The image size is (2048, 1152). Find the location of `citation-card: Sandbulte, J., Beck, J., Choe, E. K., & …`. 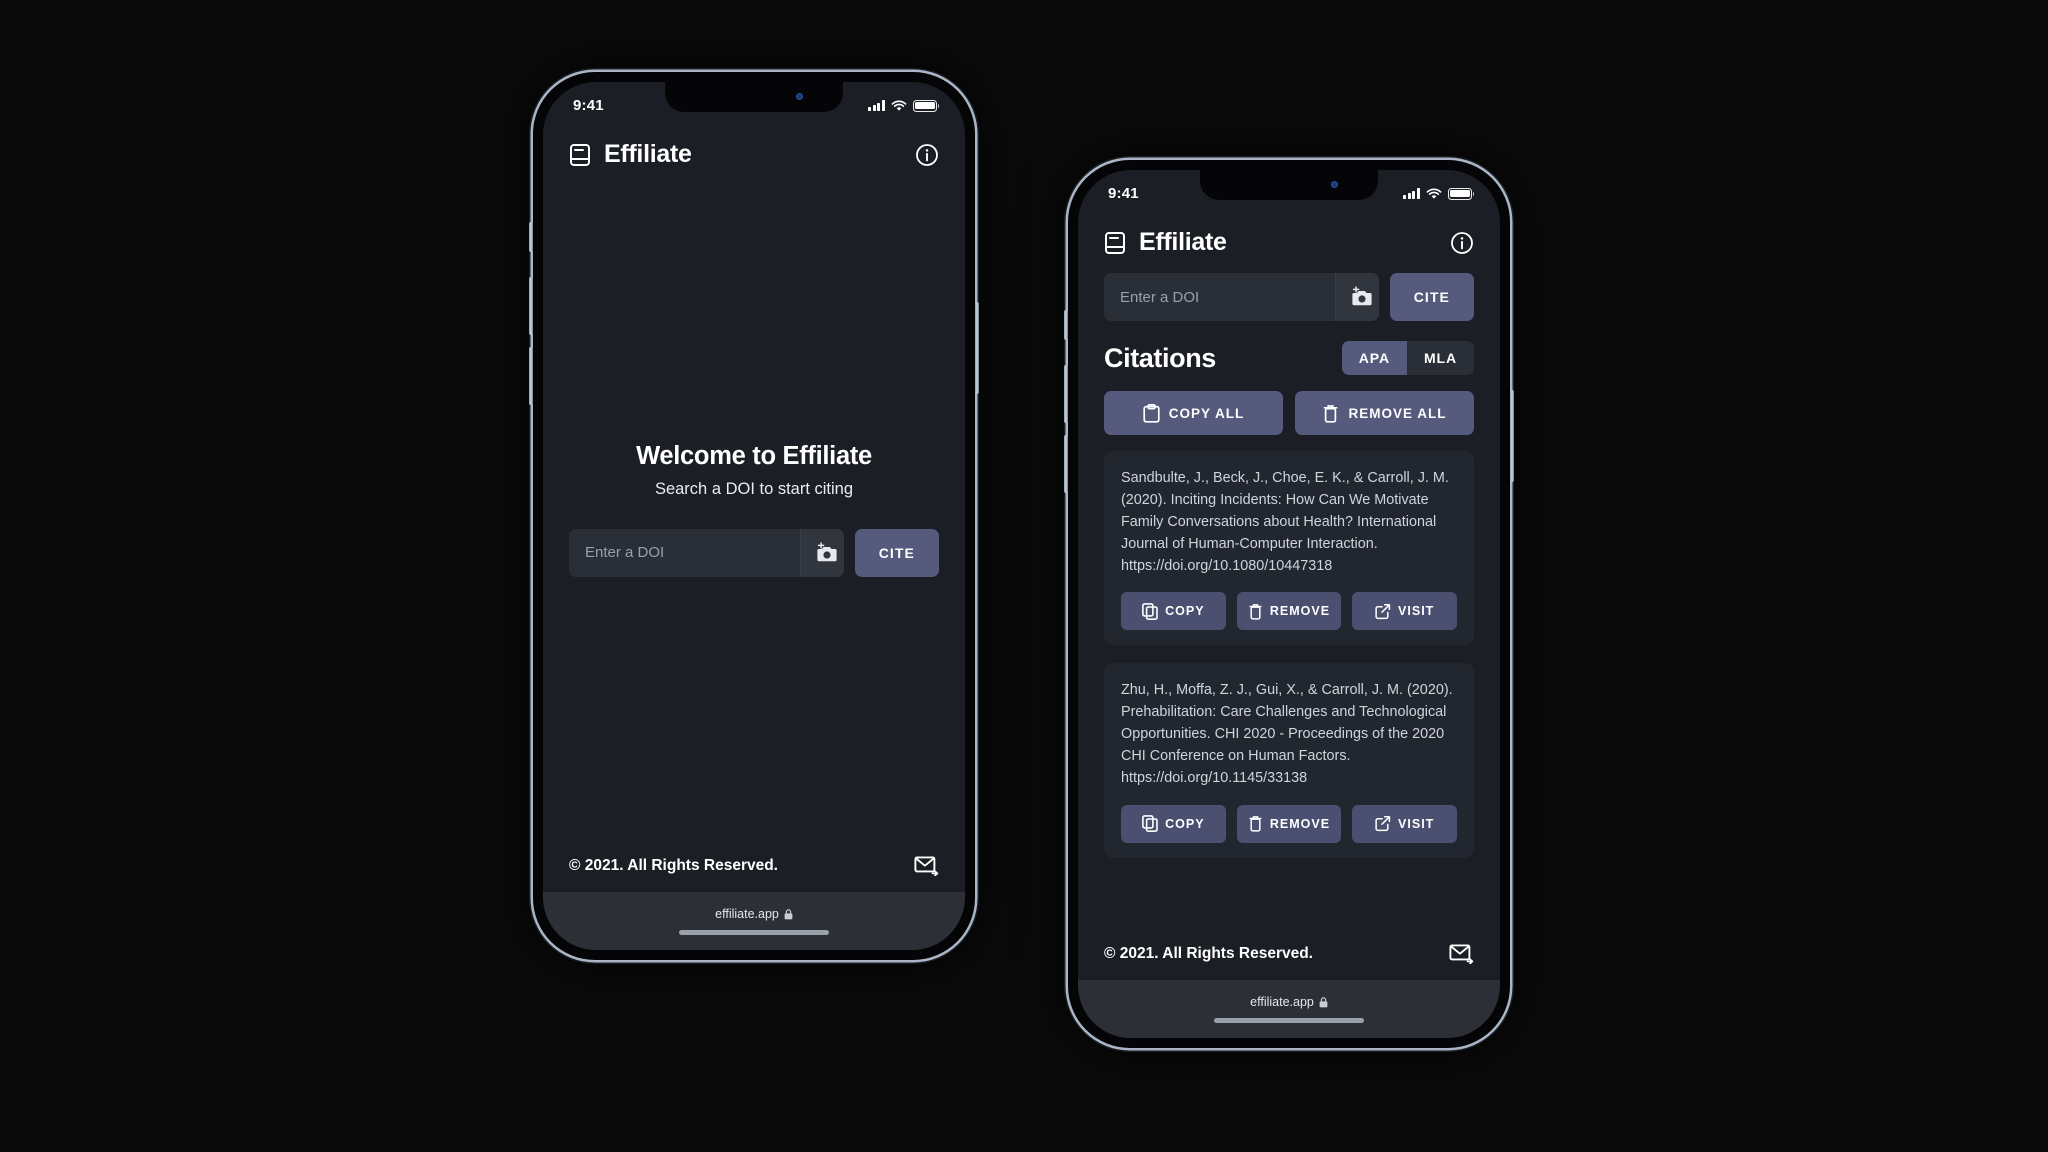

citation-card: Sandbulte, J., Beck, J., Choe, E. K., & … is located at coordinates (1289, 548).